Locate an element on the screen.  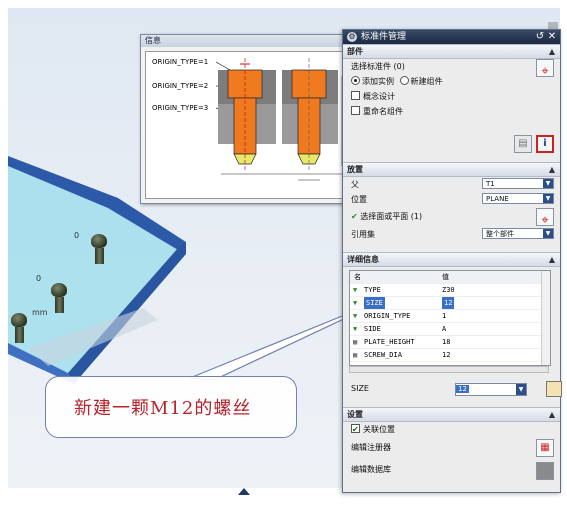
radio-add-instance-label: 添加实例 is located at coordinates (378, 81).